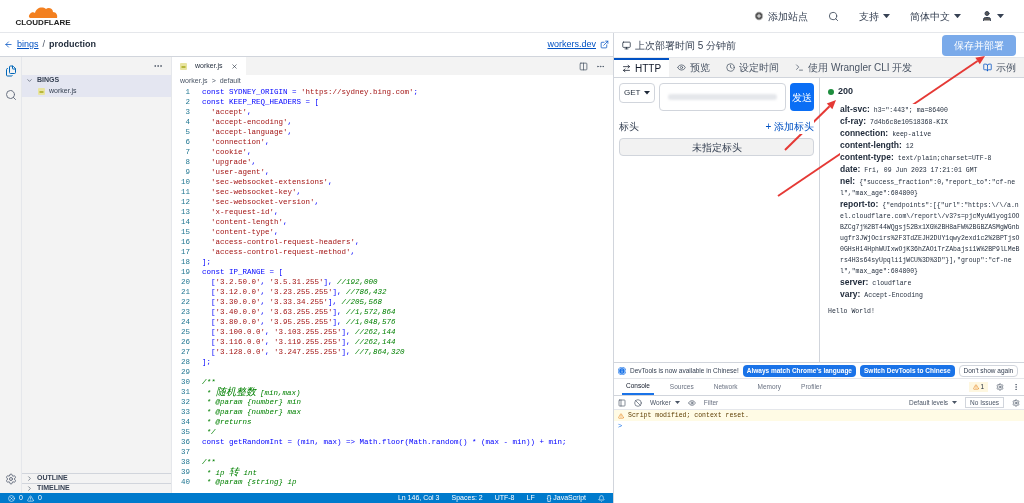  What do you see at coordinates (642, 67) in the screenshot?
I see `tab: HTTP` at bounding box center [642, 67].